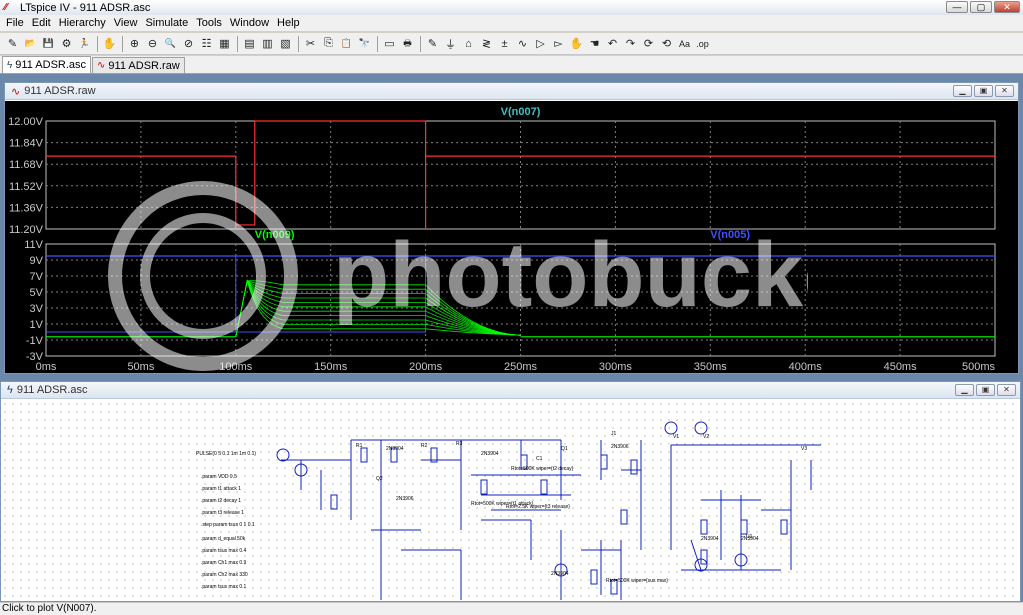 Image resolution: width=1023 pixels, height=615 pixels. Describe the element at coordinates (407, 43) in the screenshot. I see `print-icon: 🖶` at that location.